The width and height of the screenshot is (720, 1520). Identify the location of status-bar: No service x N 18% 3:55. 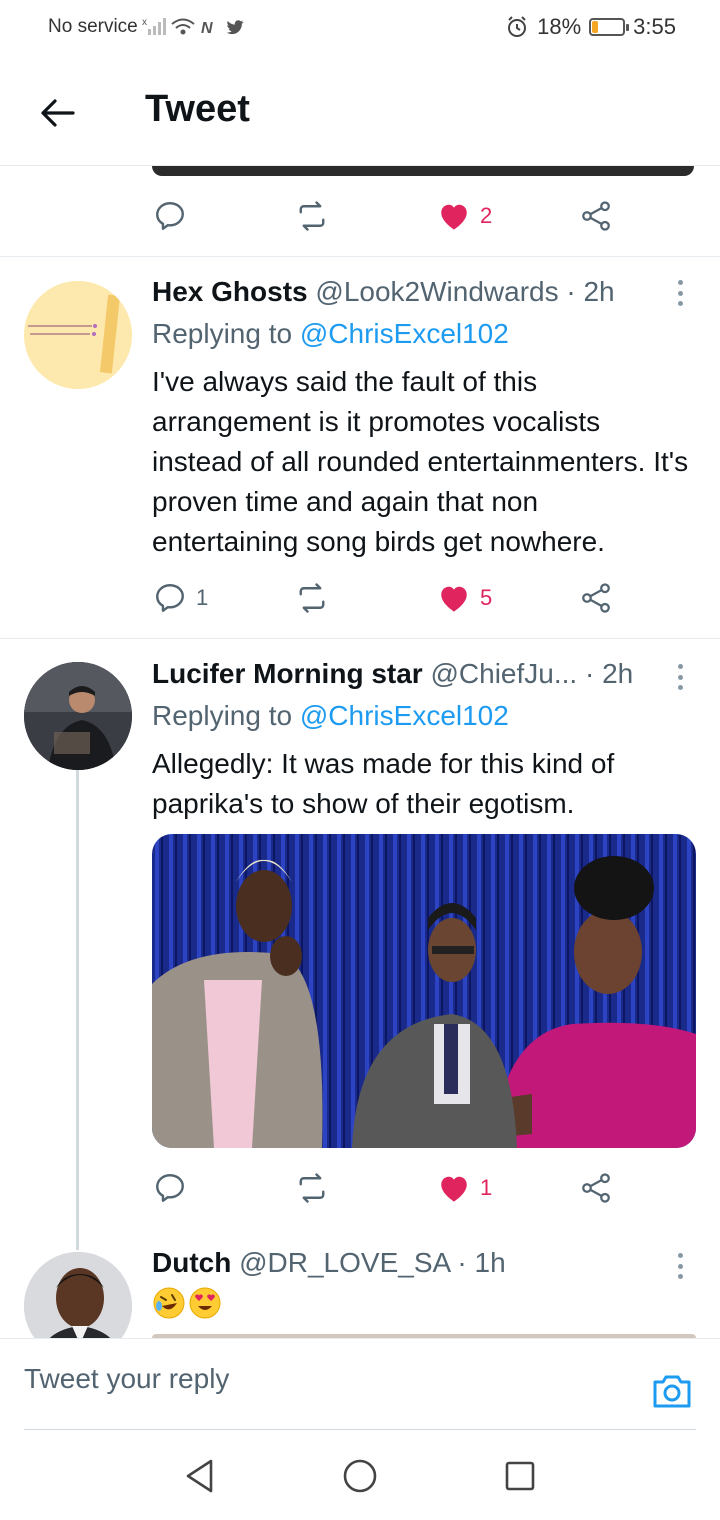
(360, 28).